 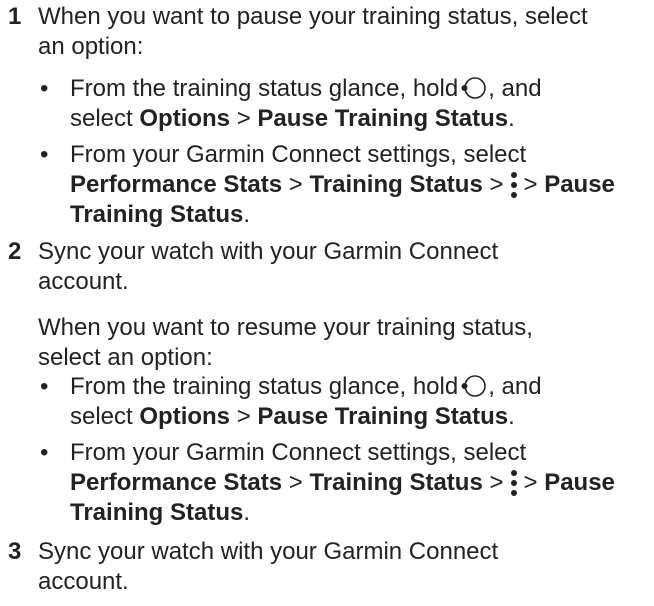 What do you see at coordinates (125, 357) in the screenshot?
I see `step-text: select an option:` at bounding box center [125, 357].